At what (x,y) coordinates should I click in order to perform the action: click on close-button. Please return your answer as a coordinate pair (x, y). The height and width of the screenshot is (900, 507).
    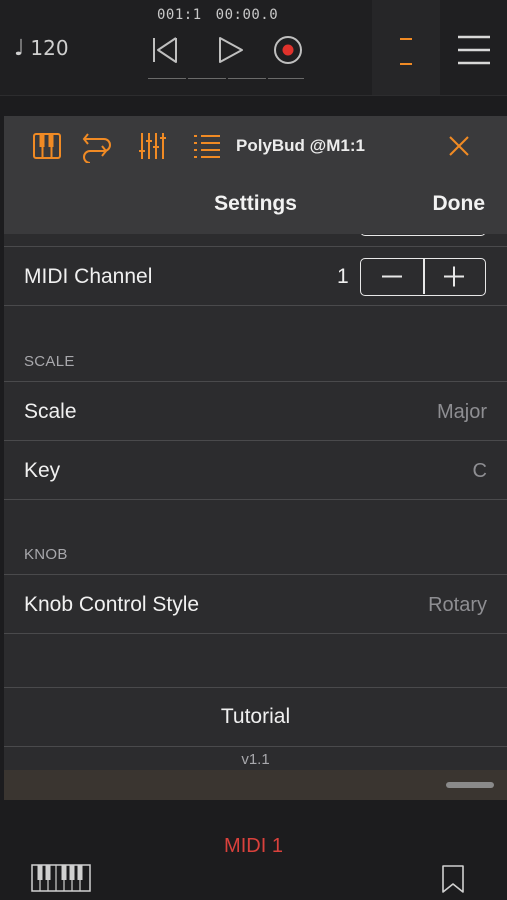
    Looking at the image, I should click on (459, 146).